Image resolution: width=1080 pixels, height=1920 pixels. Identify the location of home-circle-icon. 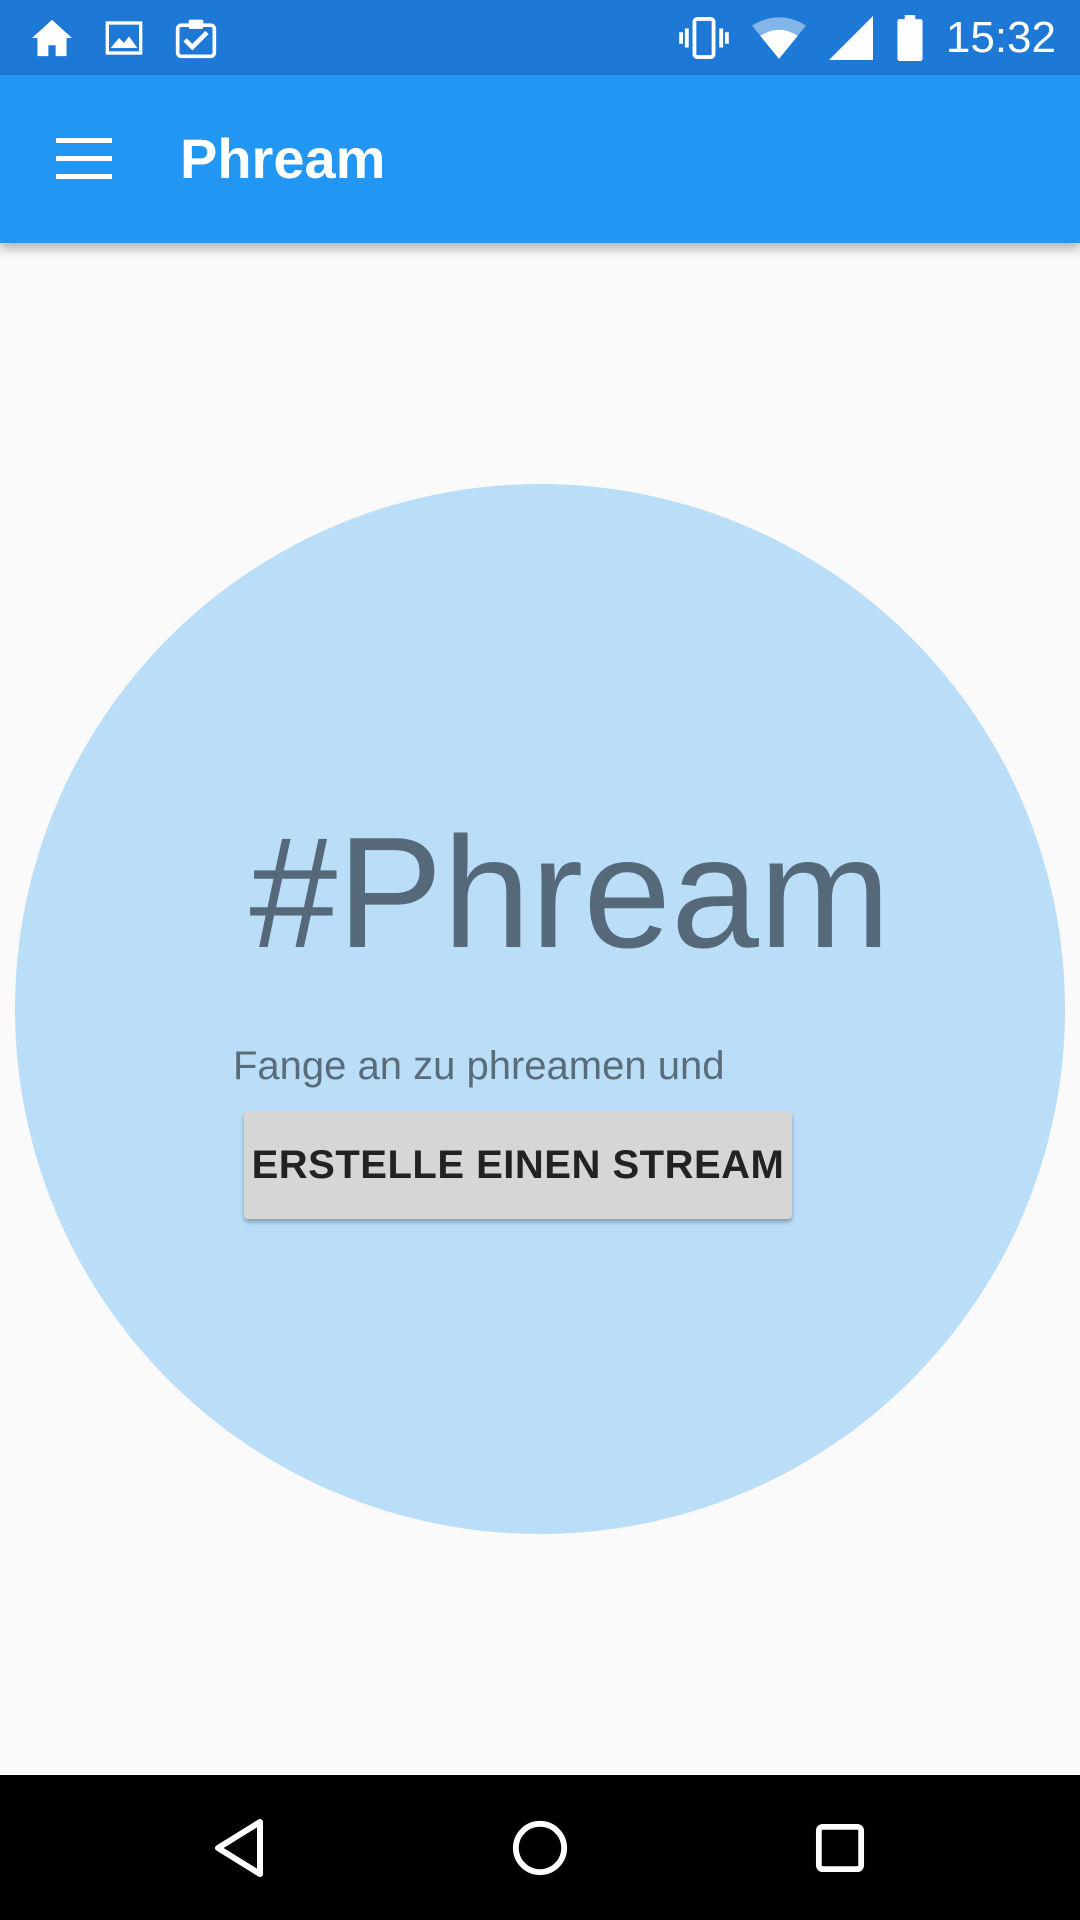
(540, 1848).